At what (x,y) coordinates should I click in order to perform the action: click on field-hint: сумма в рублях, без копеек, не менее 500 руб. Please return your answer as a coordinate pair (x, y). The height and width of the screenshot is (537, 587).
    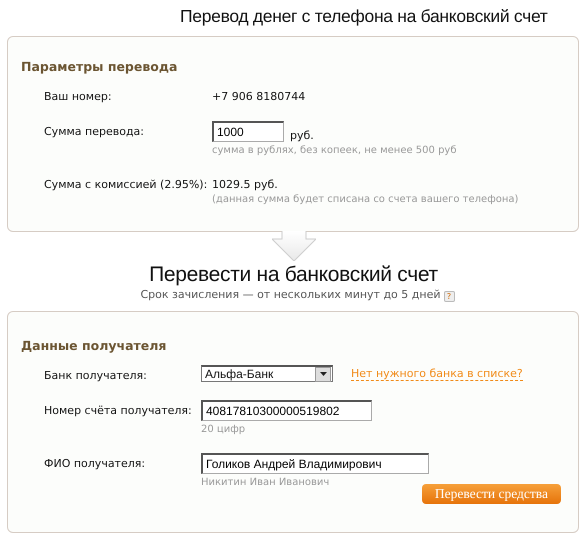
    Looking at the image, I should click on (335, 150).